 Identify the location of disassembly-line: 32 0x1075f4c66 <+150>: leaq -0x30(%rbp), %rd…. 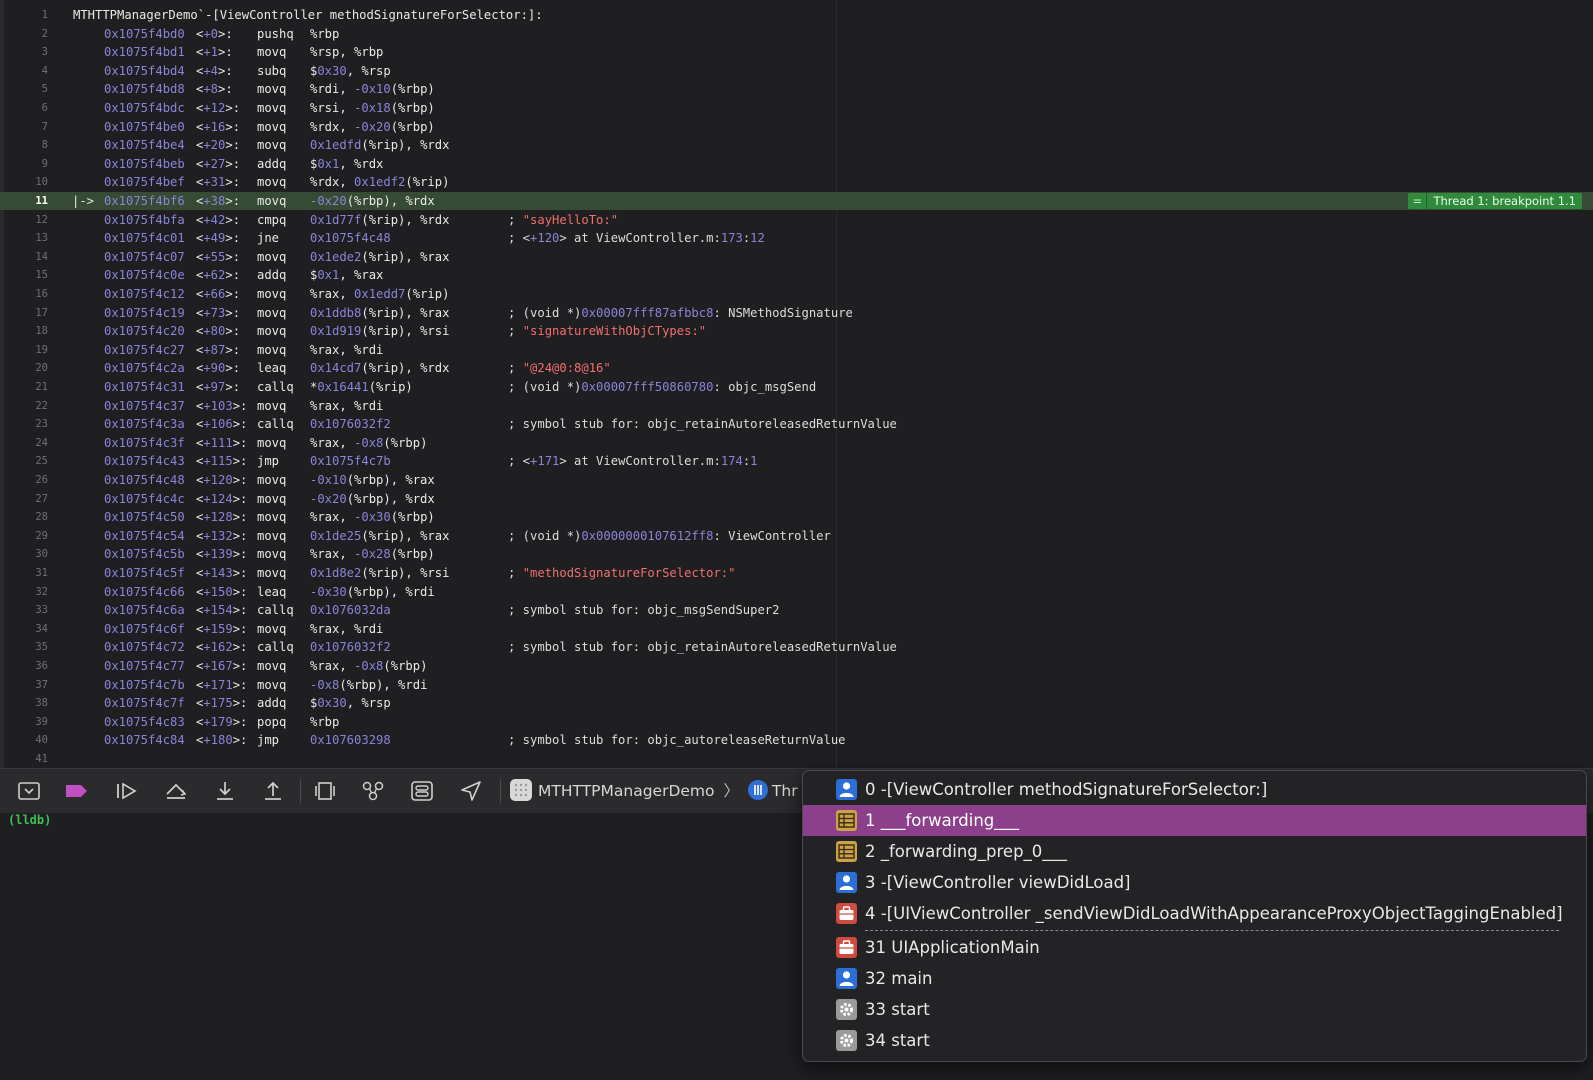
(796, 592).